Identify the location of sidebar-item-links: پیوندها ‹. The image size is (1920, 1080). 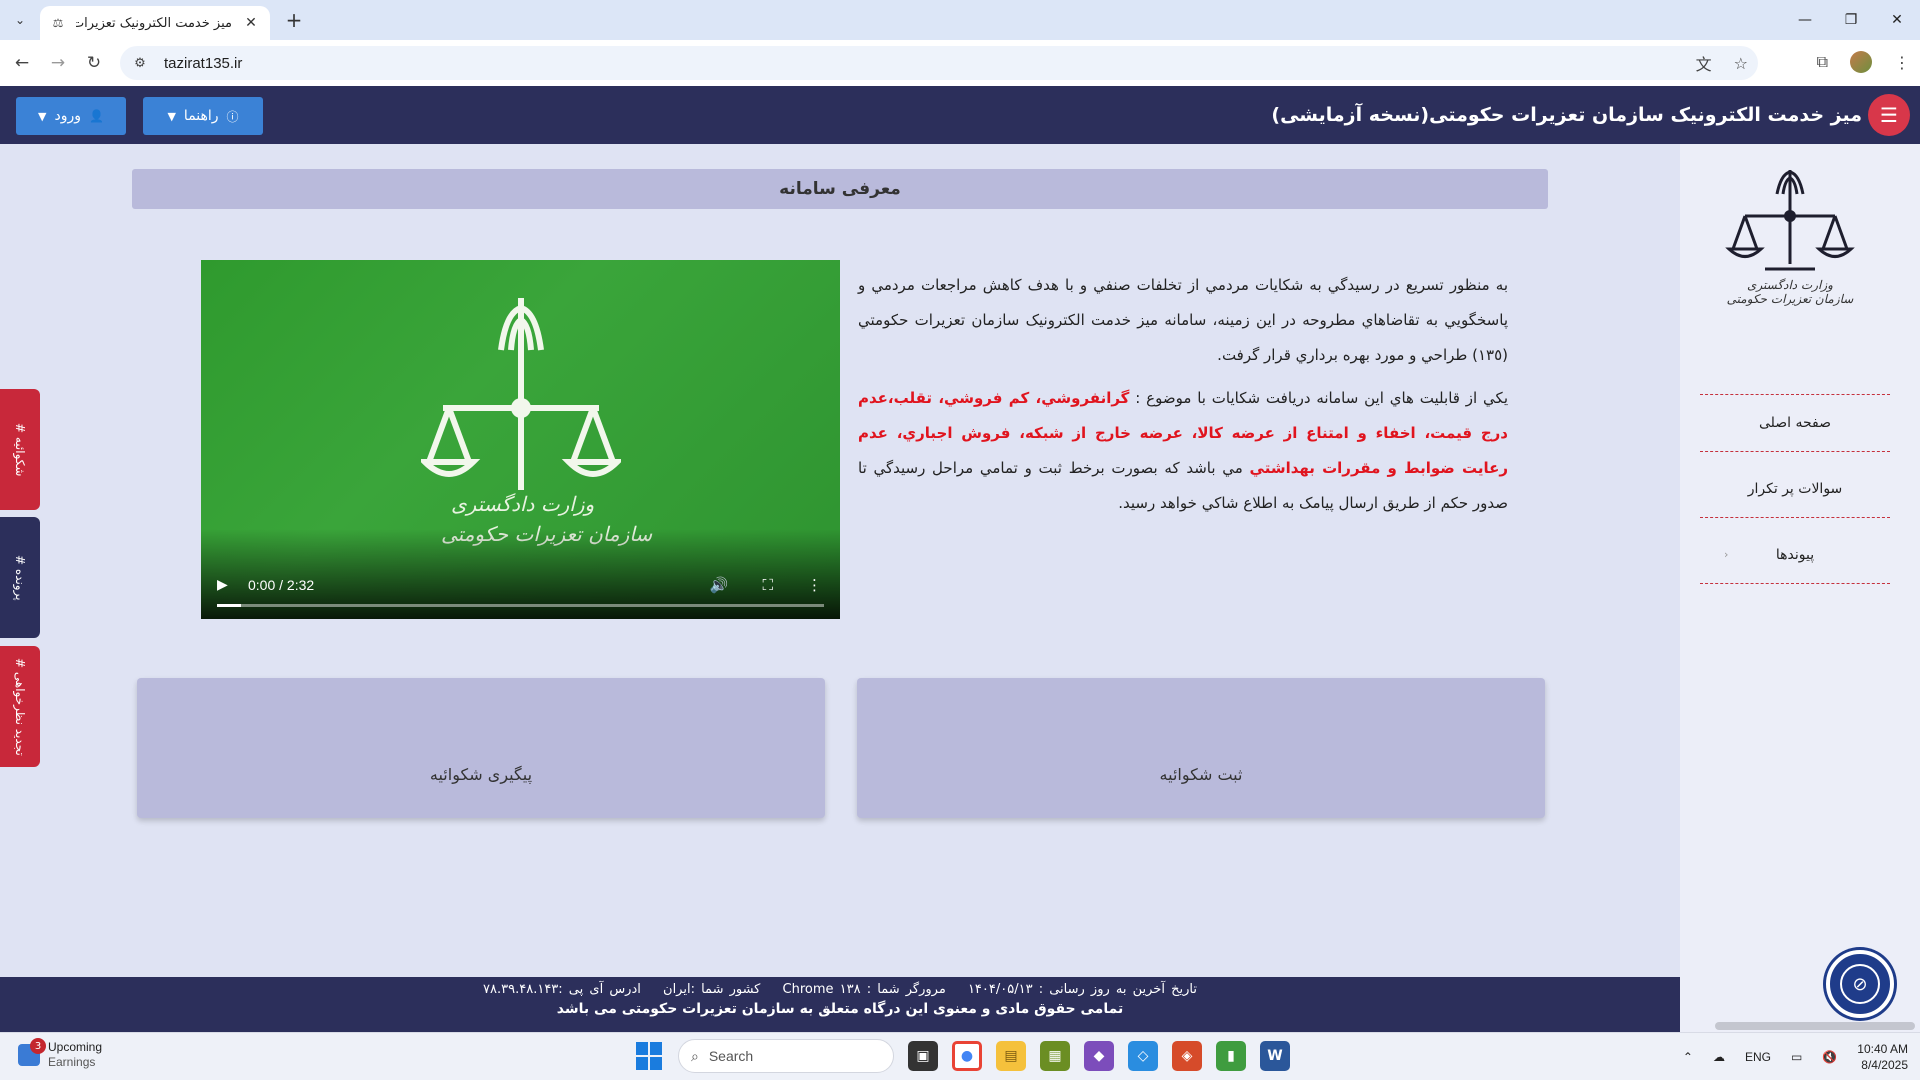
(1795, 555).